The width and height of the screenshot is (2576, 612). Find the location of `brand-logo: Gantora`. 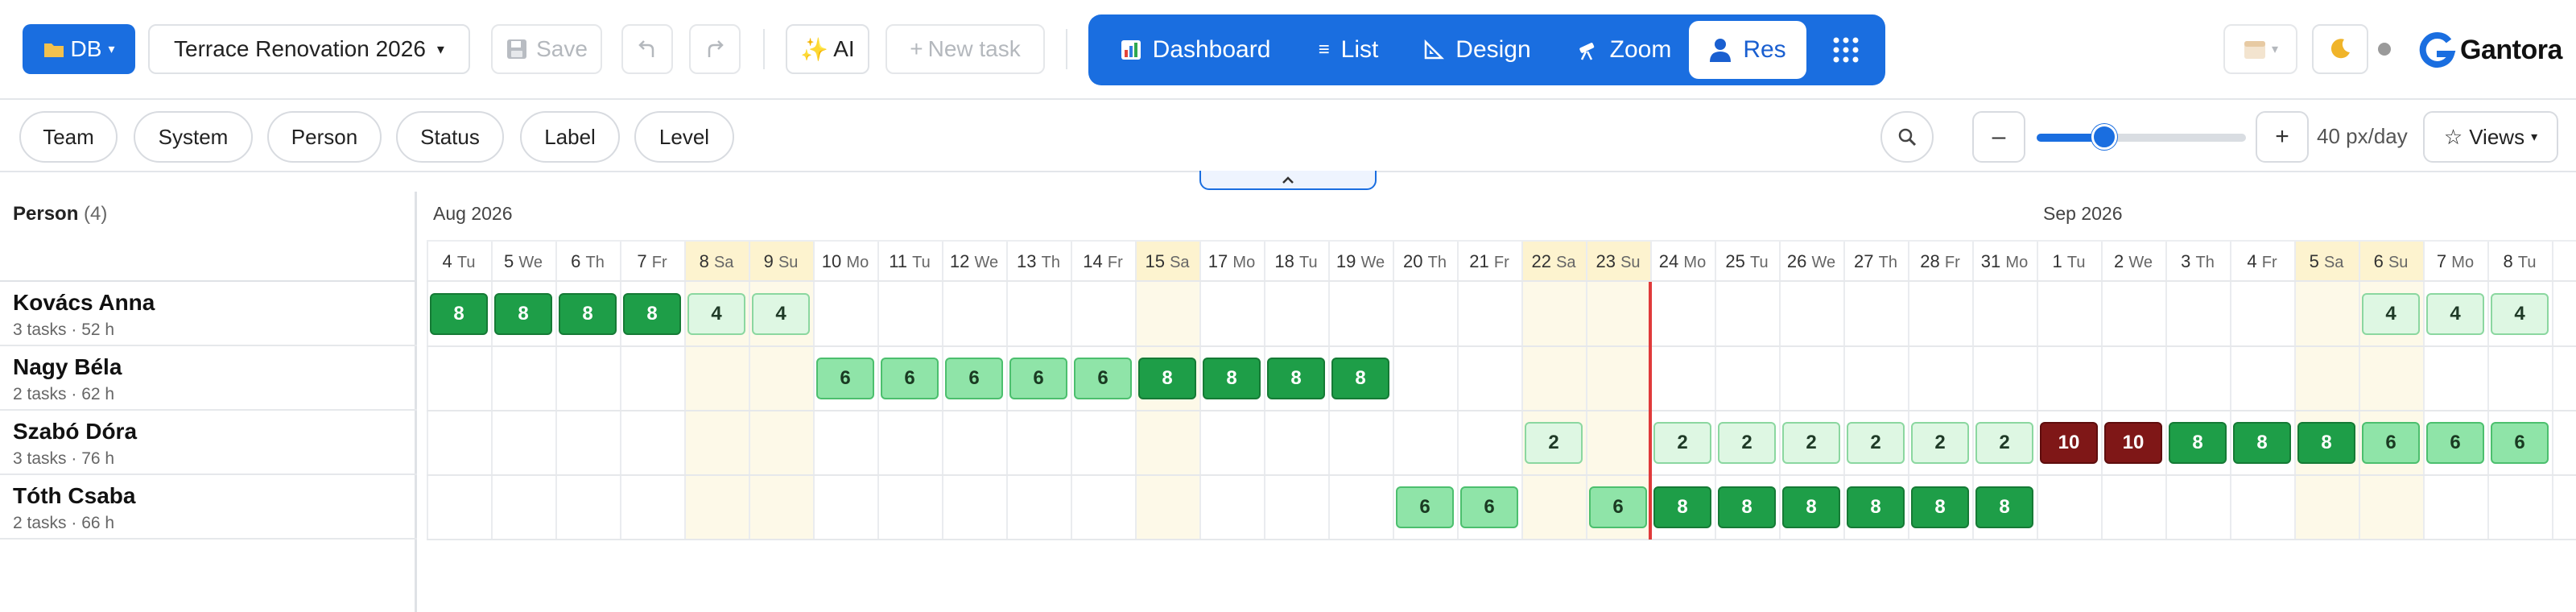

brand-logo: Gantora is located at coordinates (2489, 49).